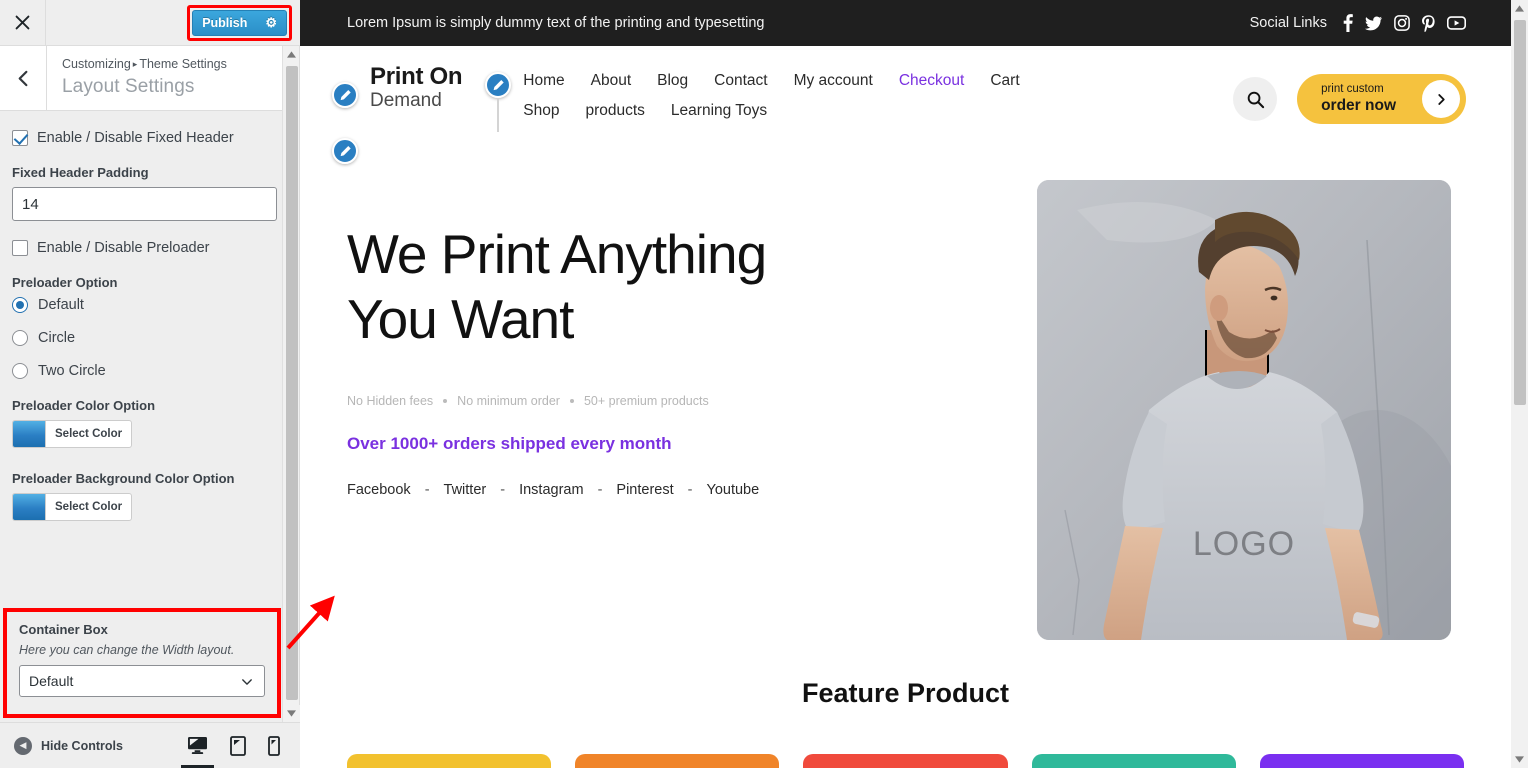 Image resolution: width=1528 pixels, height=768 pixels. What do you see at coordinates (541, 111) in the screenshot?
I see `nav-item-shop: Shop` at bounding box center [541, 111].